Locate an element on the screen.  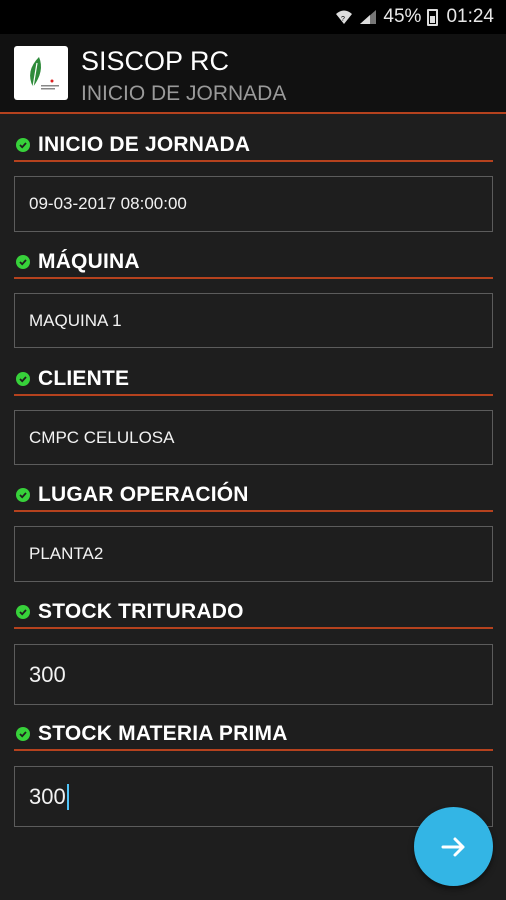
field-value: CMPC CELULOSA is located at coordinates (102, 437).